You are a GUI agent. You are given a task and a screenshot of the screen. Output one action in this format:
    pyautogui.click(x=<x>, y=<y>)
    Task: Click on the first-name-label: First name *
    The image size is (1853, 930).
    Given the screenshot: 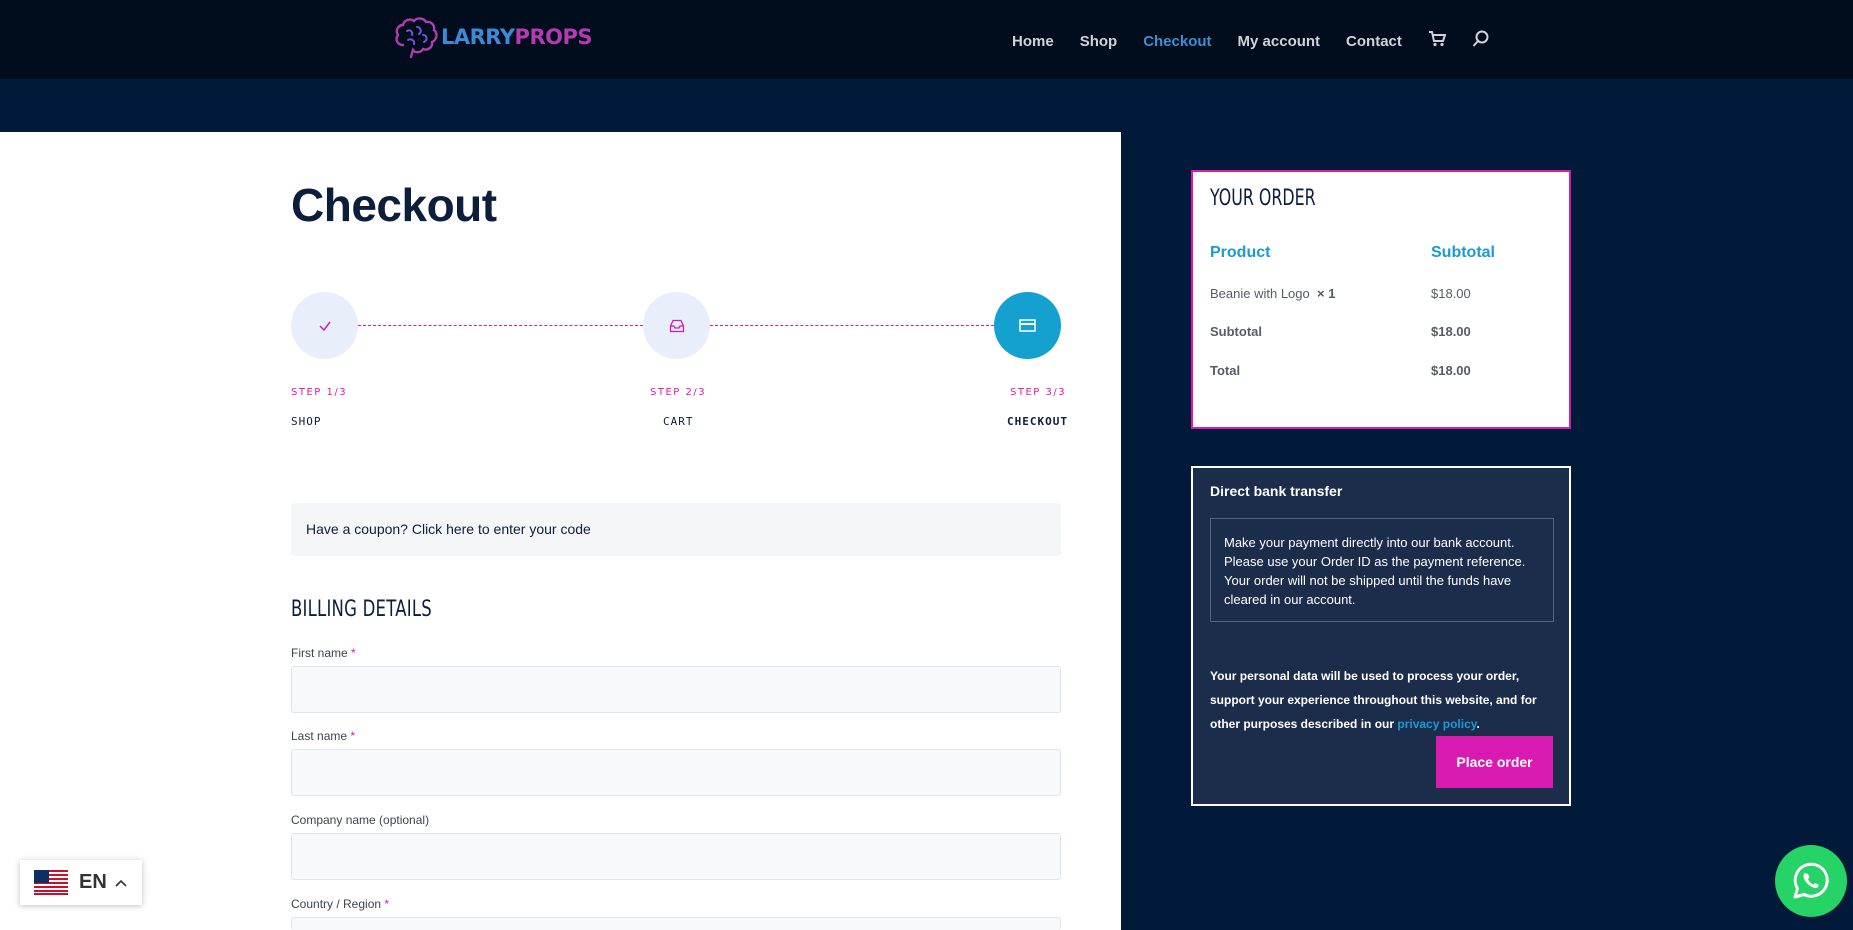 What is the action you would take?
    pyautogui.click(x=323, y=653)
    